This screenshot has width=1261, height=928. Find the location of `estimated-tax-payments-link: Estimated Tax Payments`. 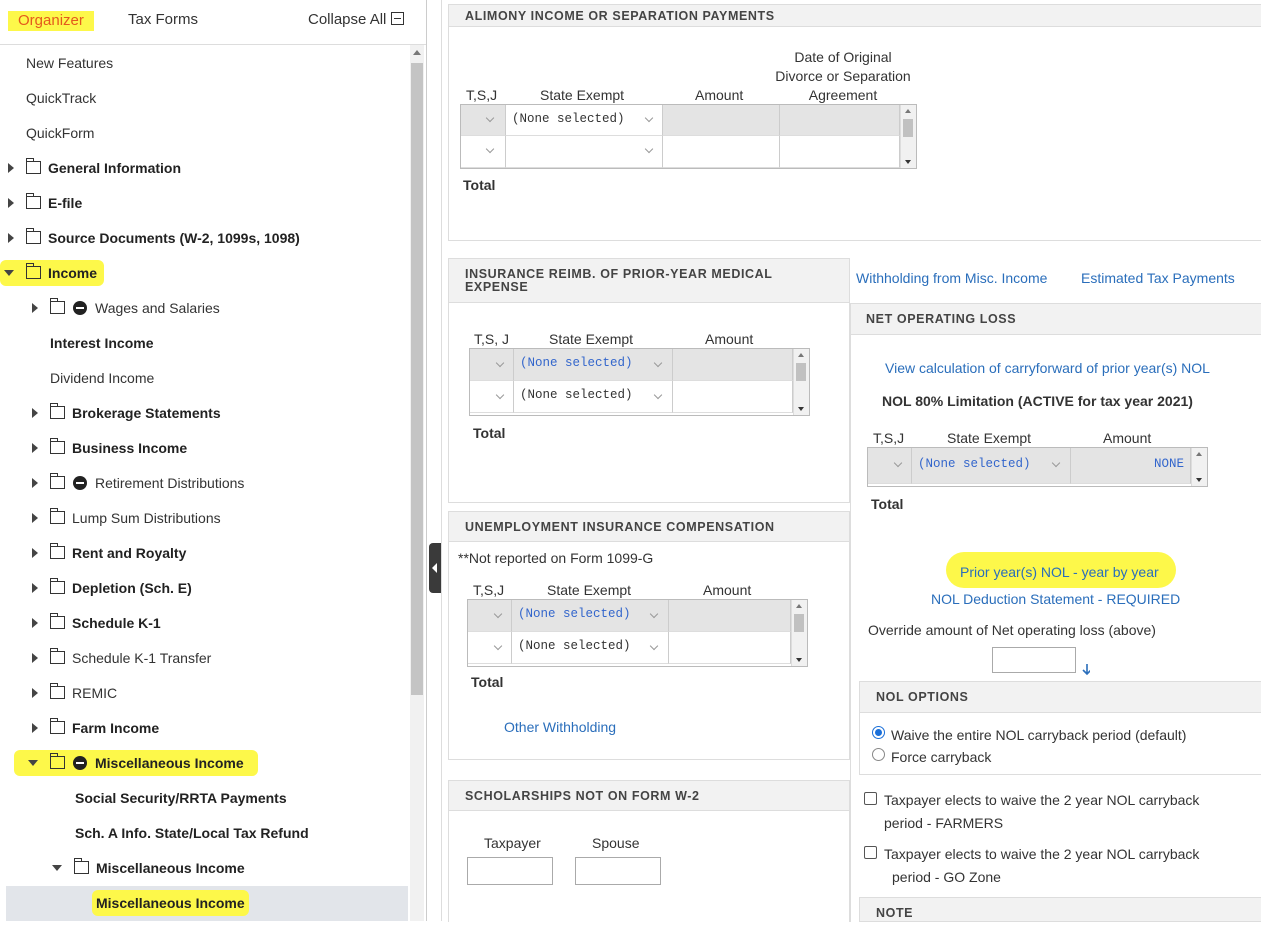

estimated-tax-payments-link: Estimated Tax Payments is located at coordinates (1158, 278).